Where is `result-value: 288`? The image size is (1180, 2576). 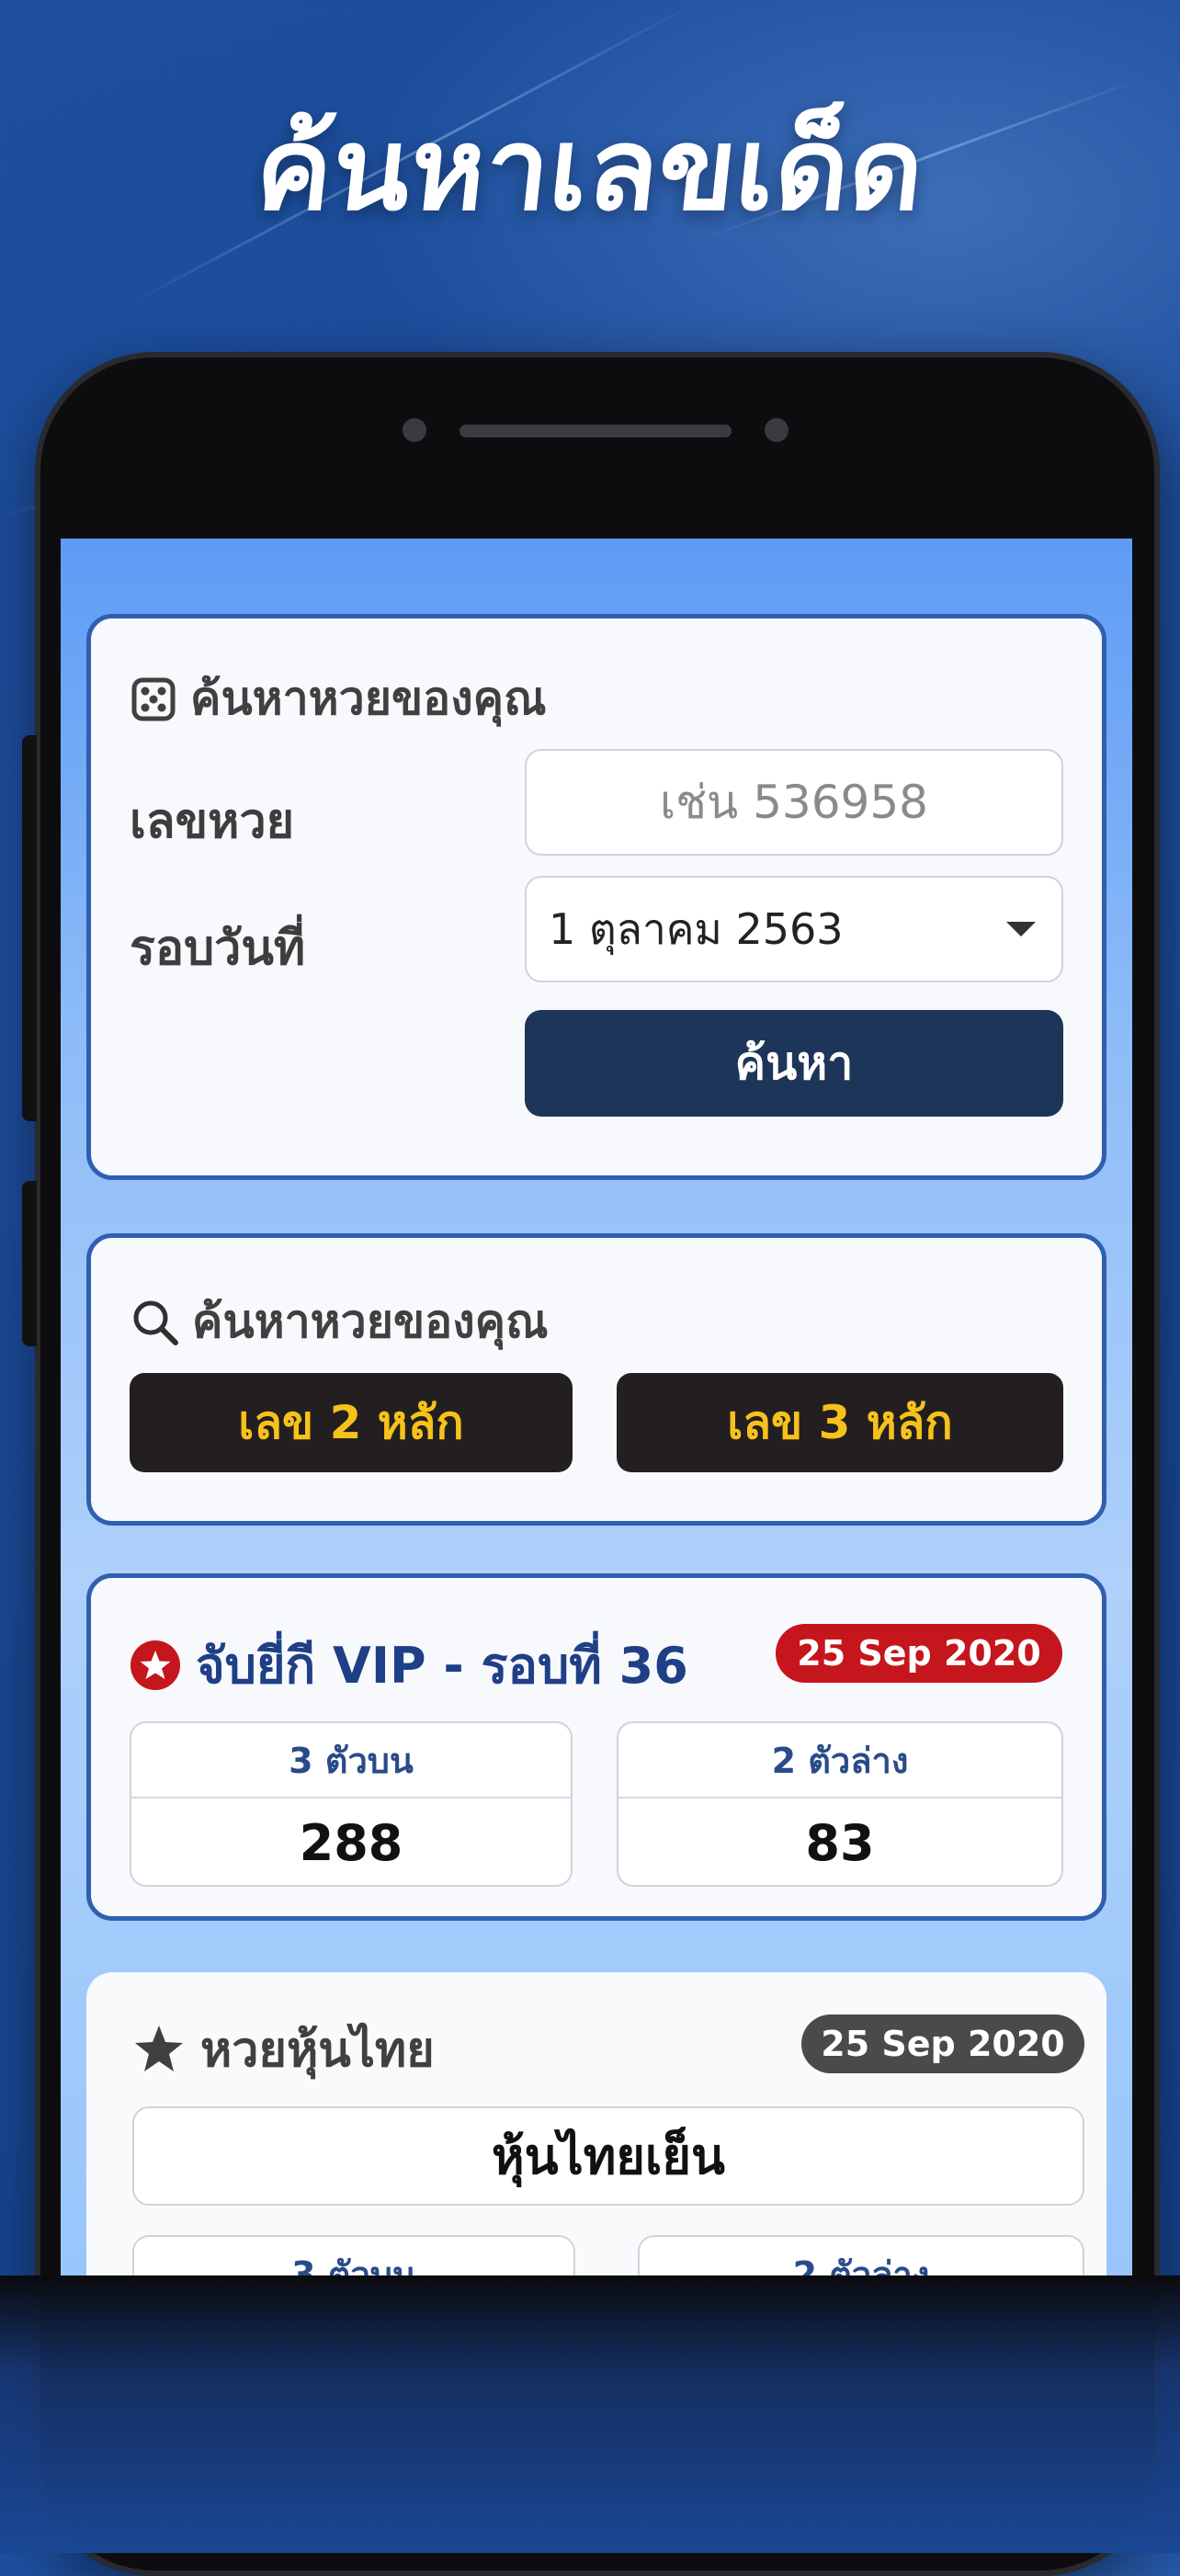
result-value: 288 is located at coordinates (351, 1842).